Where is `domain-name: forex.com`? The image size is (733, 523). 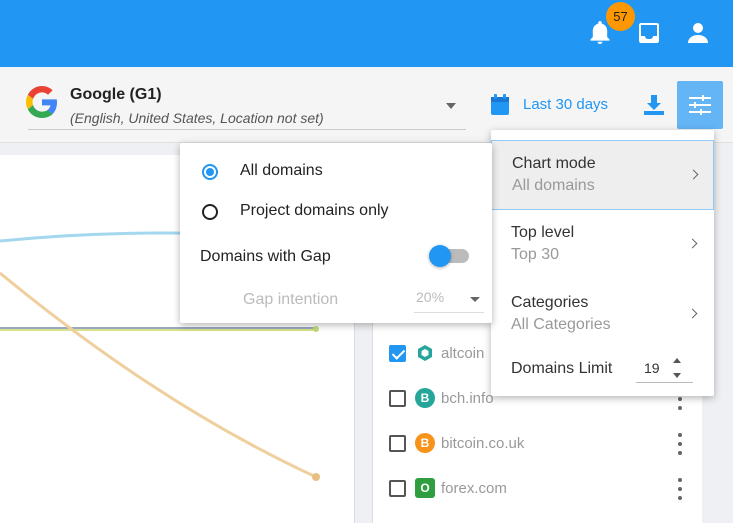 domain-name: forex.com is located at coordinates (474, 488).